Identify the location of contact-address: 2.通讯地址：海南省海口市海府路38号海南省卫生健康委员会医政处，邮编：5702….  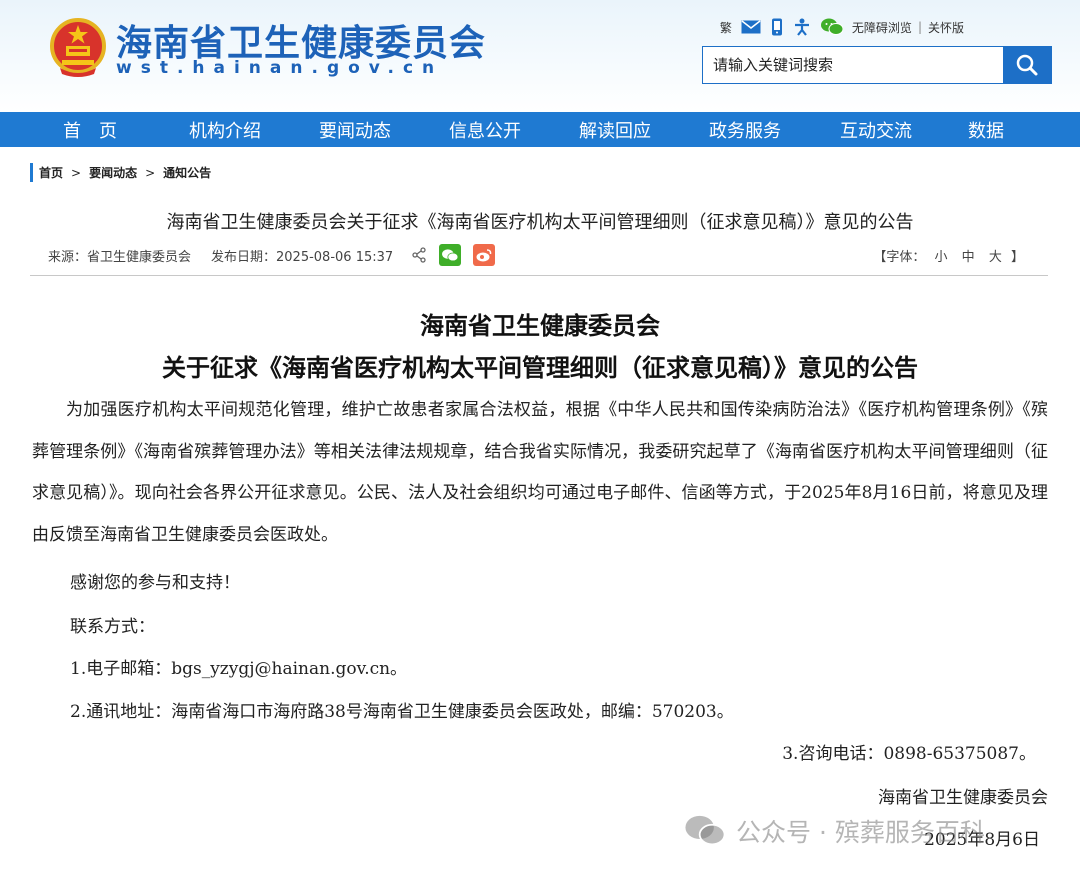
(402, 712).